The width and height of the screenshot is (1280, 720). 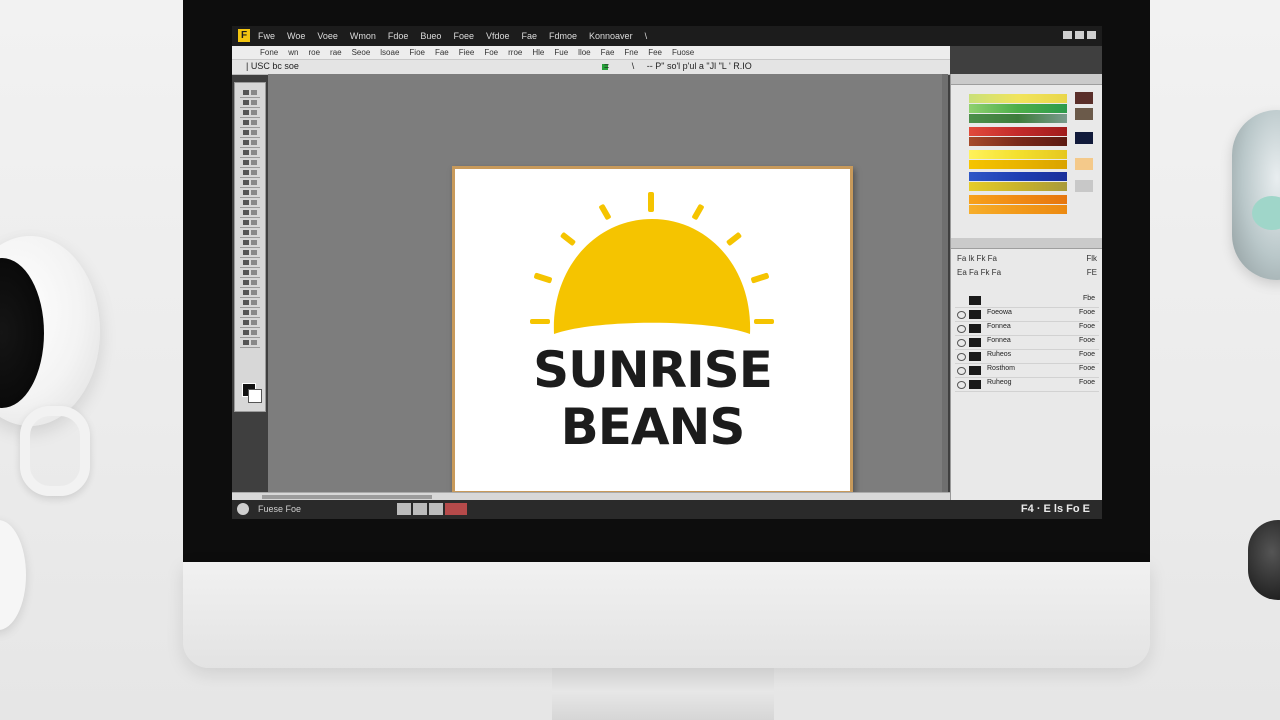 I want to click on option-item: Fone, so click(x=269, y=52).